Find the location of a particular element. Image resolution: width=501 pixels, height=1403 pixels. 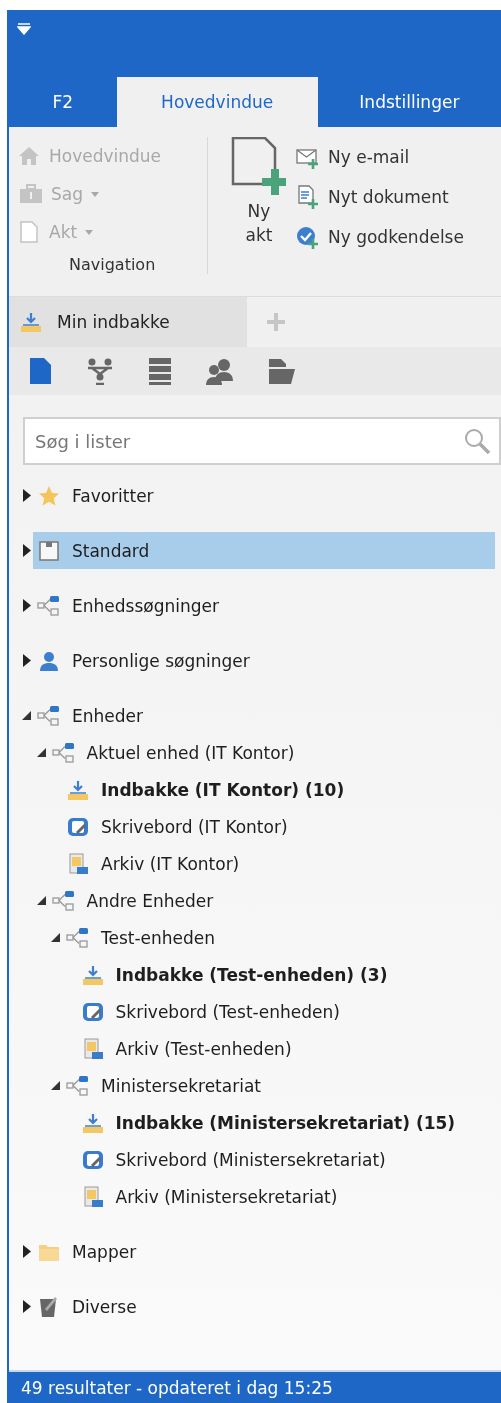

check-plus-icon is located at coordinates (308, 237).